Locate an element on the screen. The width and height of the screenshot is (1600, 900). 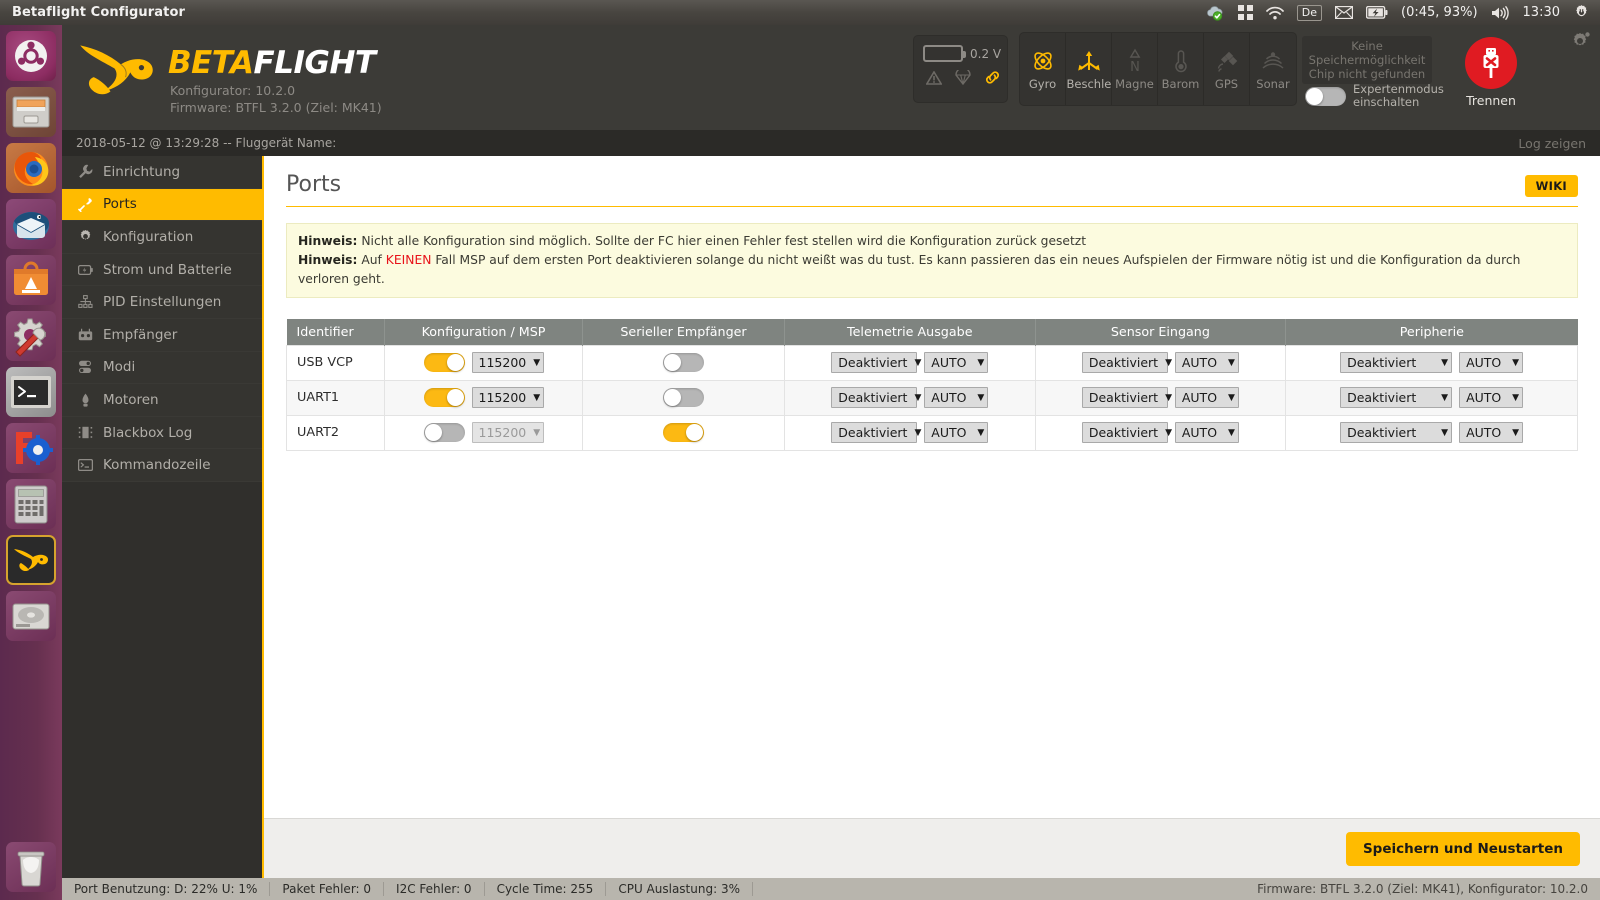
sidebar-item-modi: Modi is located at coordinates (162, 368).